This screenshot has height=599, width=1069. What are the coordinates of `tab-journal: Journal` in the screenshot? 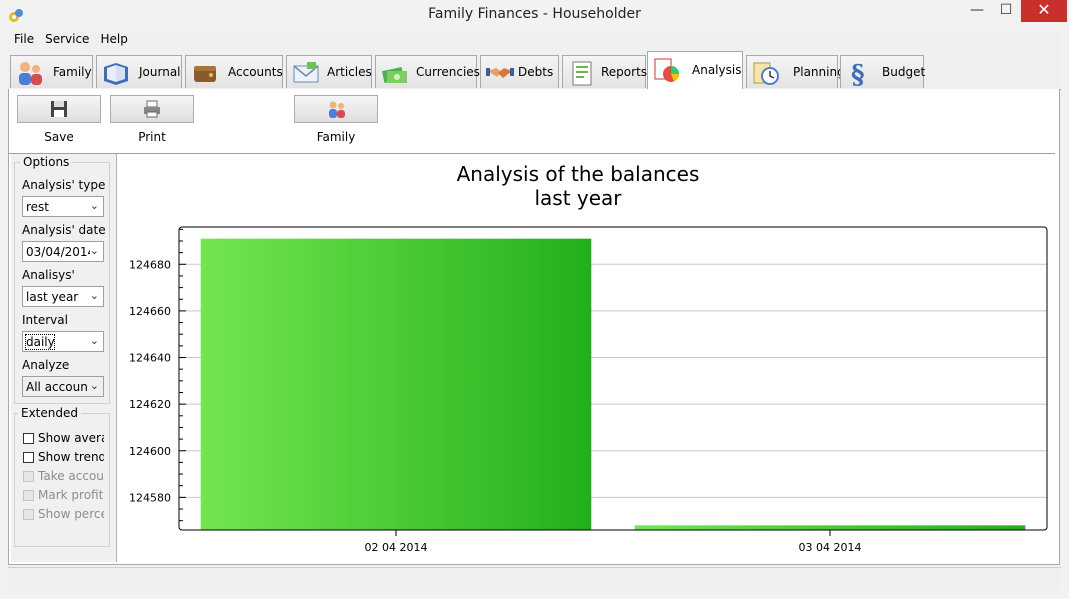 It's located at (139, 71).